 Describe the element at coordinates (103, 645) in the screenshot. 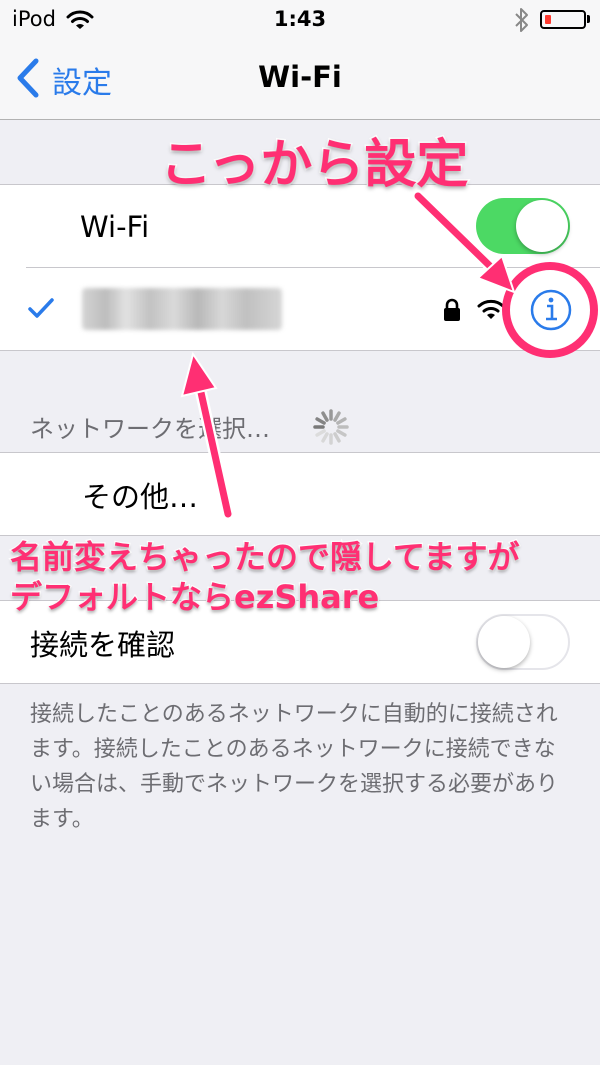

I see `ask-to-join-label: 接続を確認` at that location.